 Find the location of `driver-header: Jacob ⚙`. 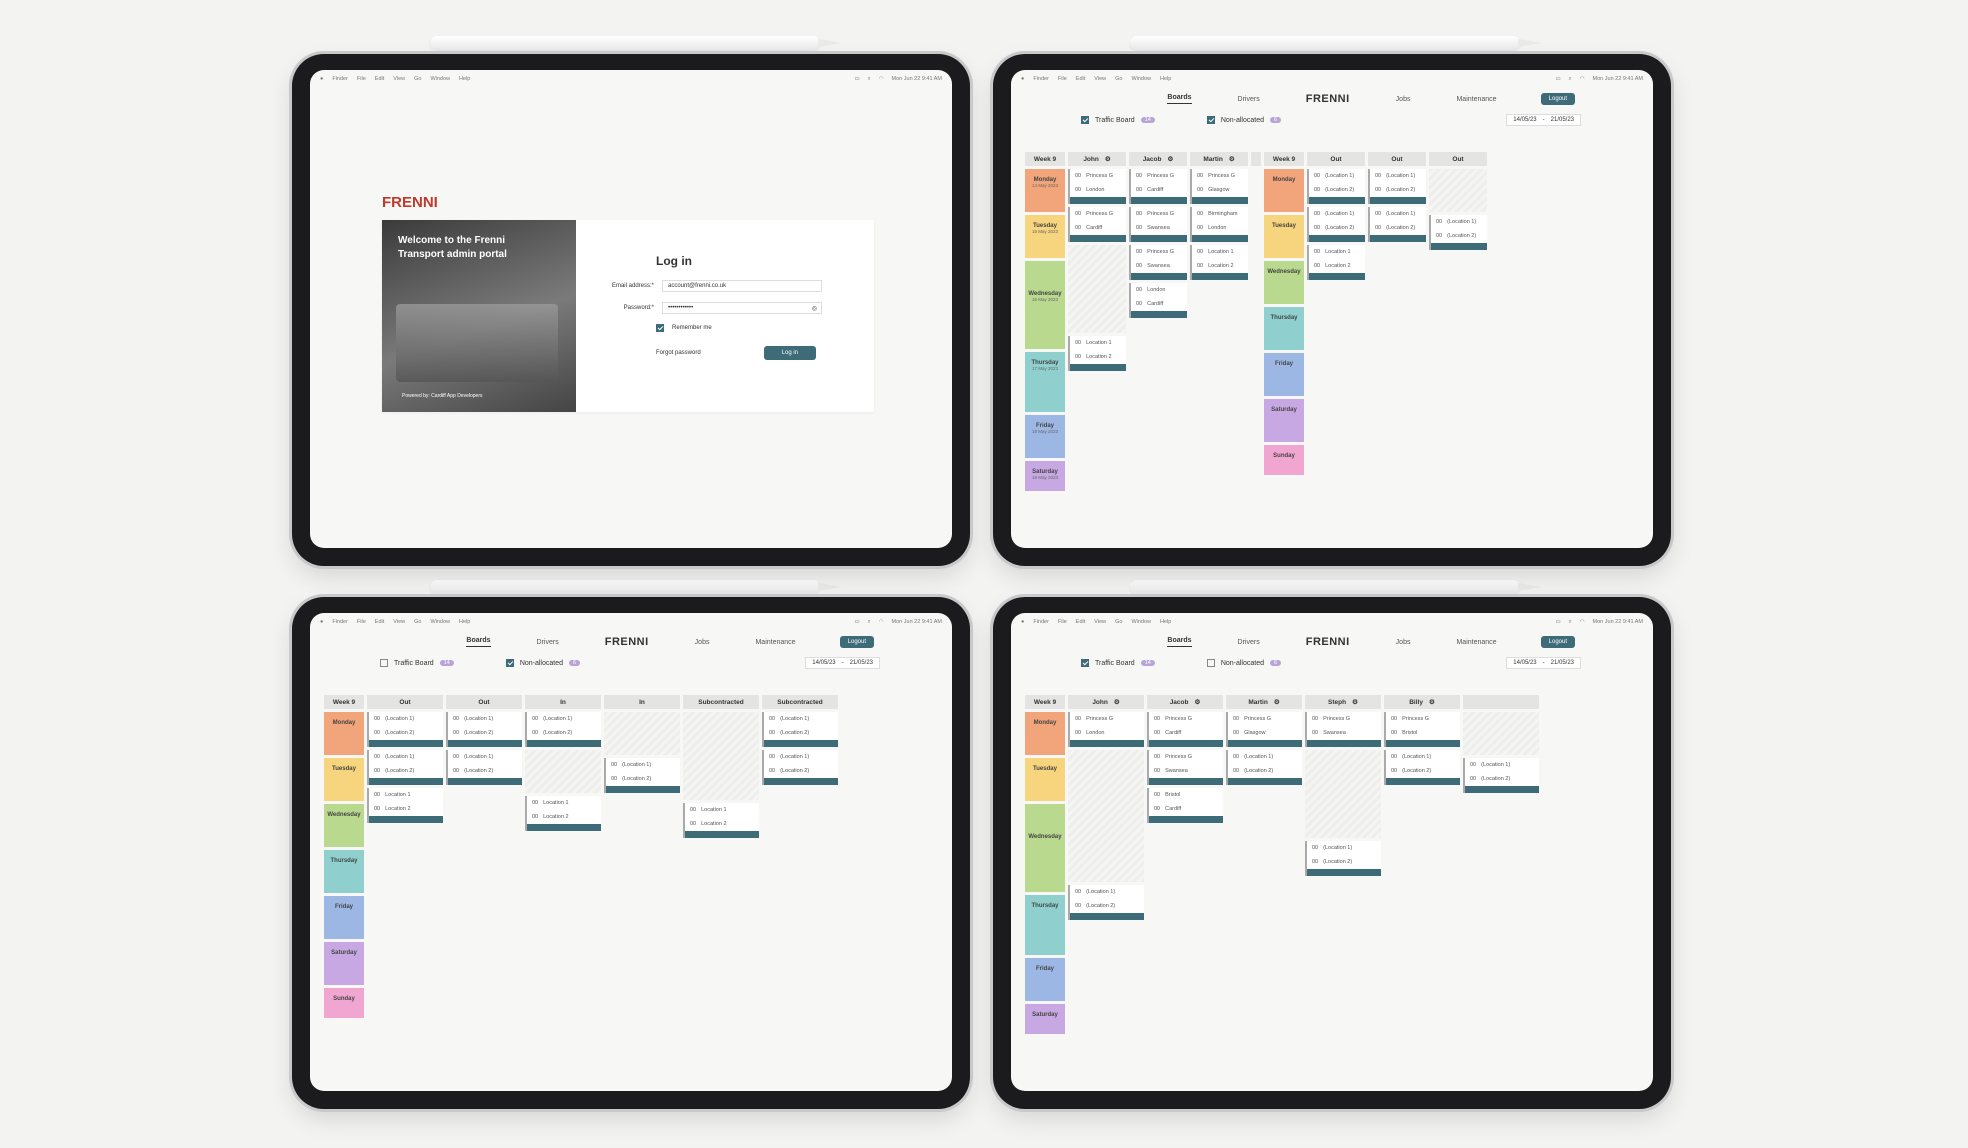

driver-header: Jacob ⚙ is located at coordinates (1158, 159).